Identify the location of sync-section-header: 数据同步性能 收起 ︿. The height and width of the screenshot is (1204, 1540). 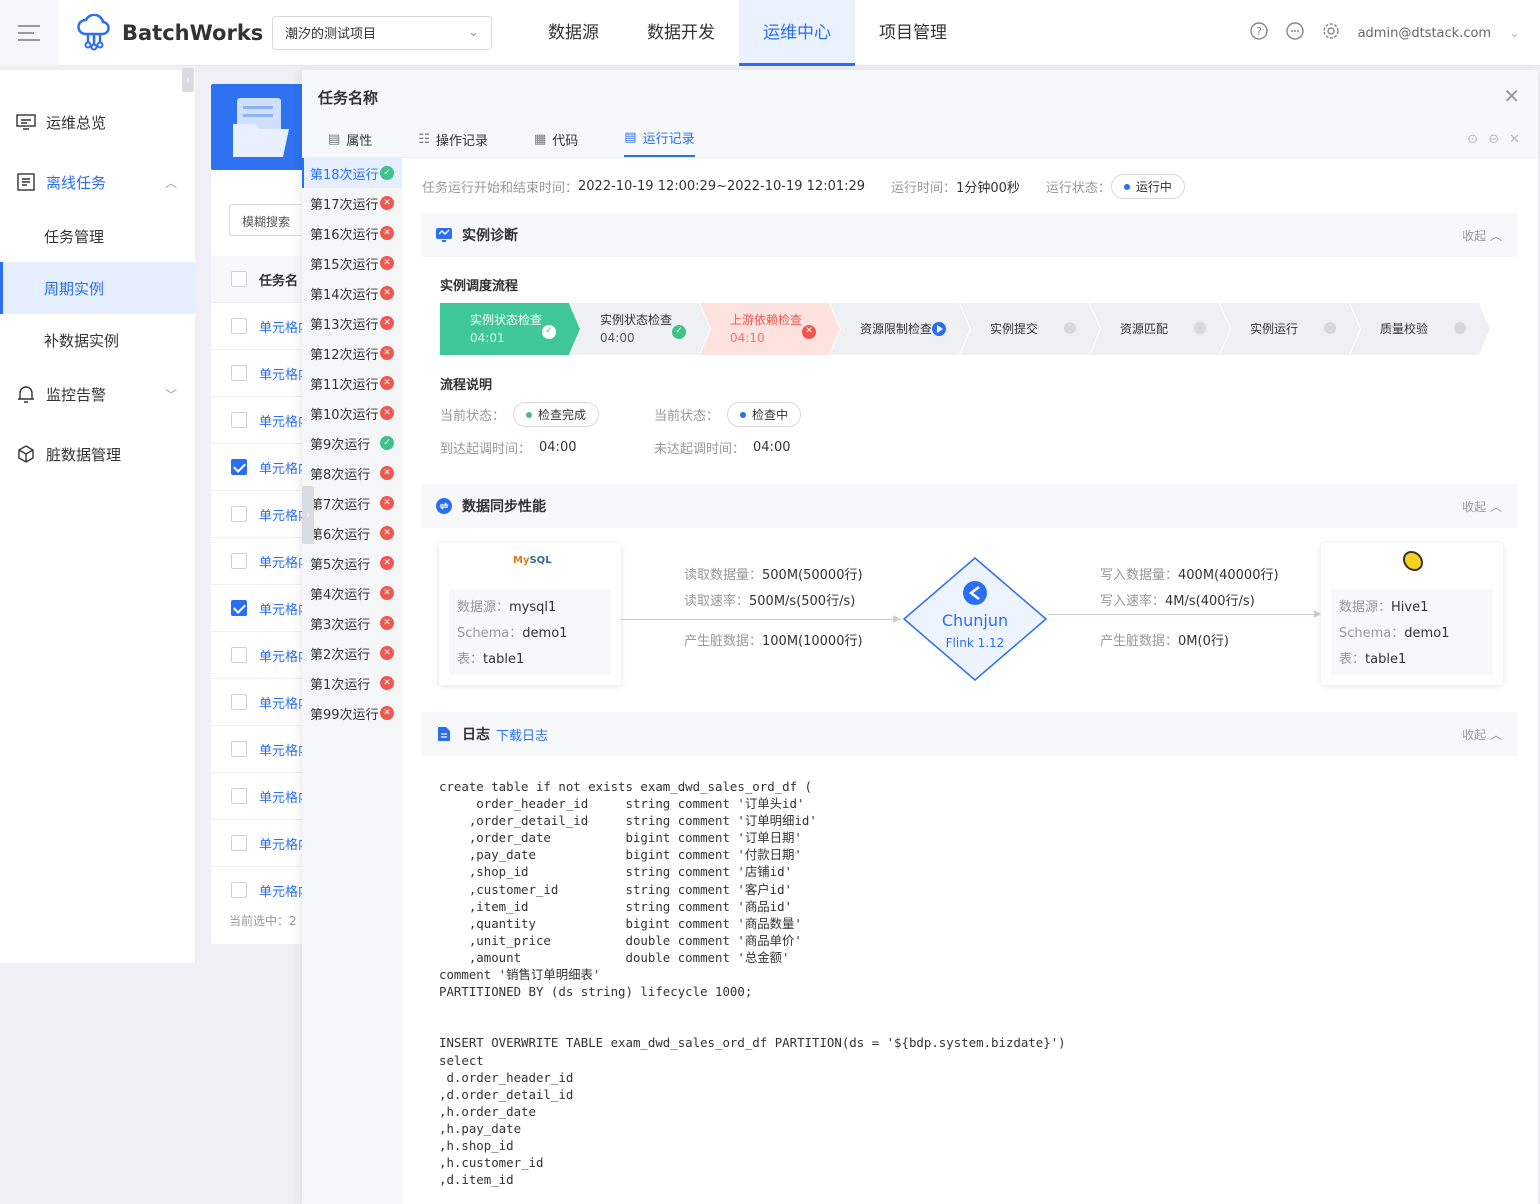
(970, 506).